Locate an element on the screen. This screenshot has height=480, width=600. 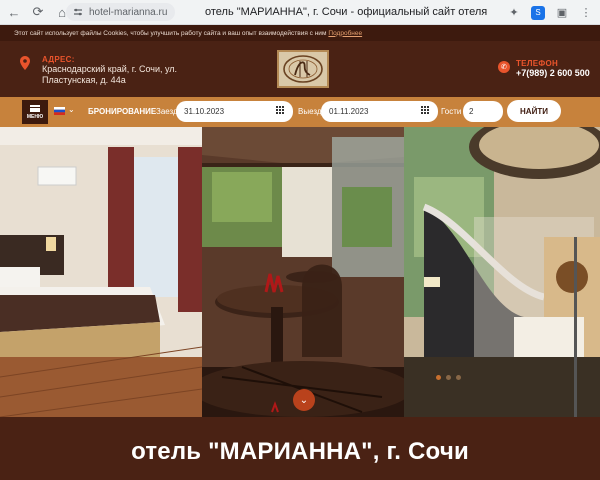
checkin-label: Заезд is located at coordinates (167, 111).